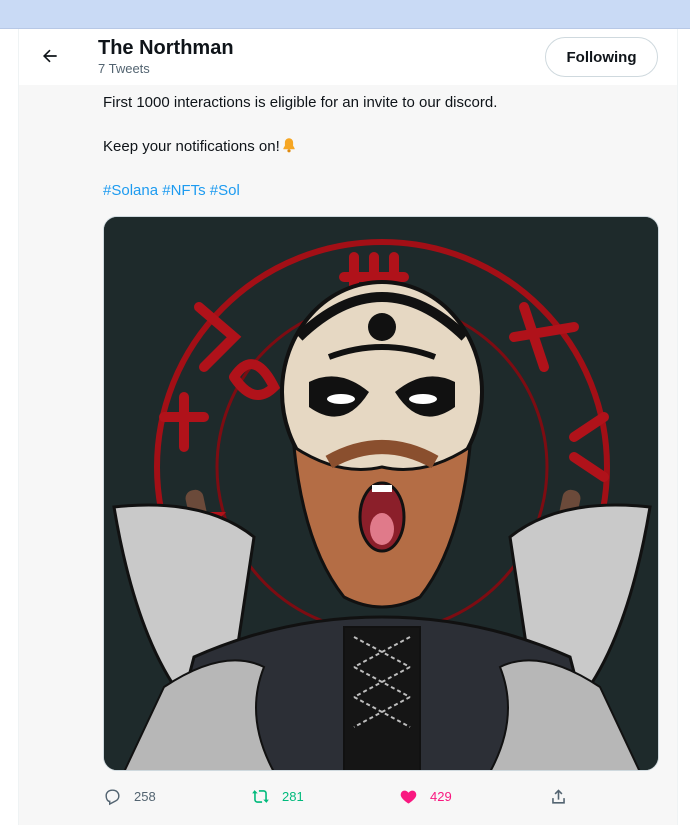 This screenshot has width=690, height=825. I want to click on tweet-text-line: Keep your notifications on!, so click(199, 147).